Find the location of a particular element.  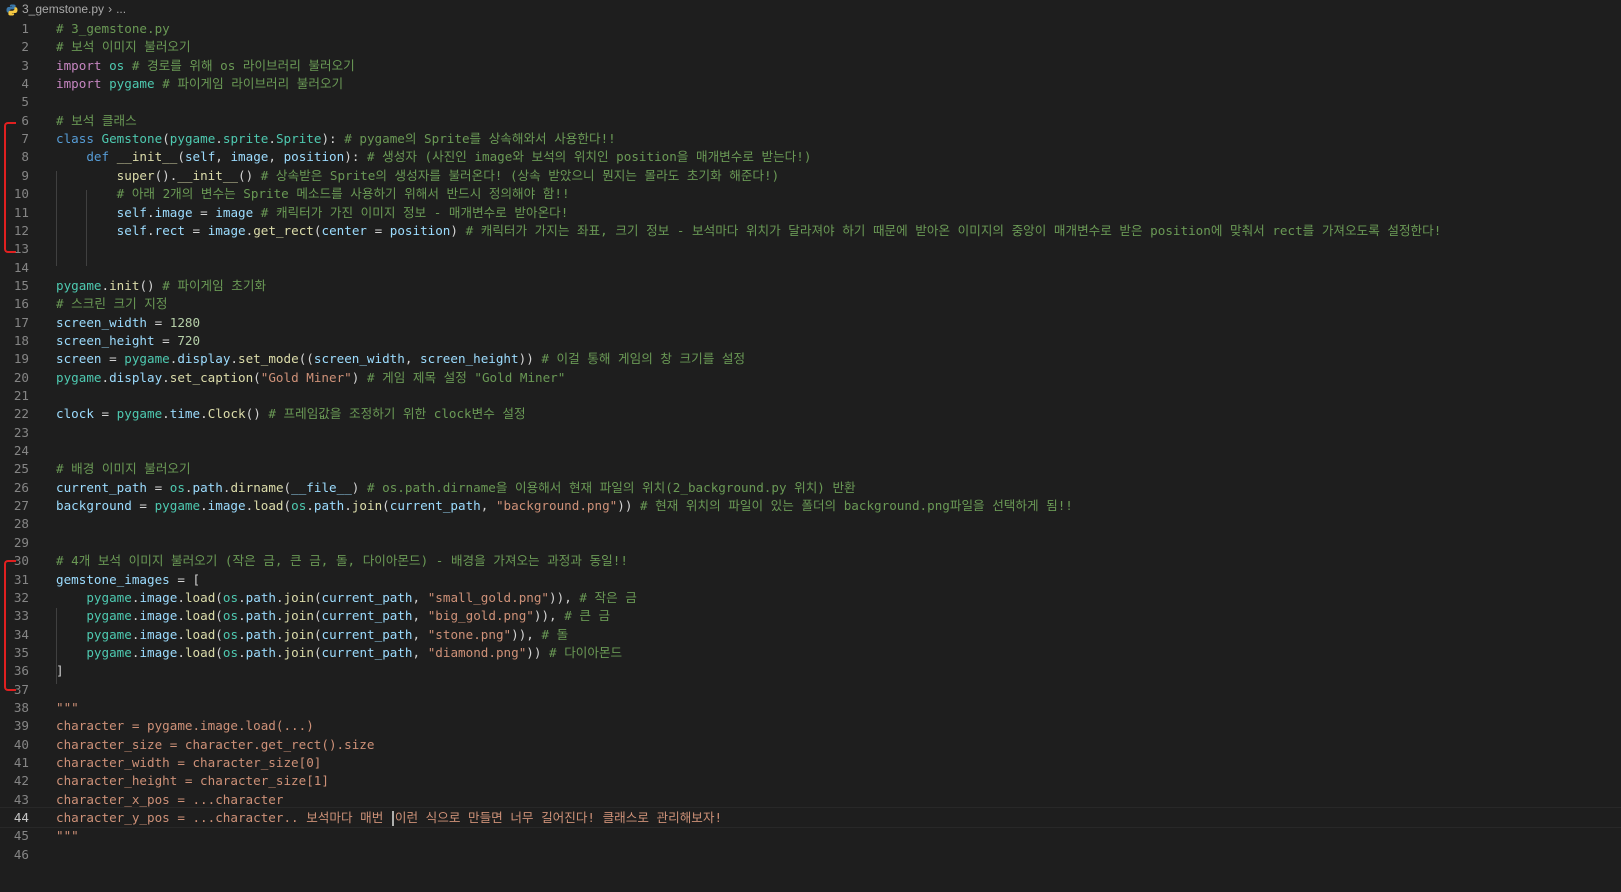

token: ( is located at coordinates (219, 652).